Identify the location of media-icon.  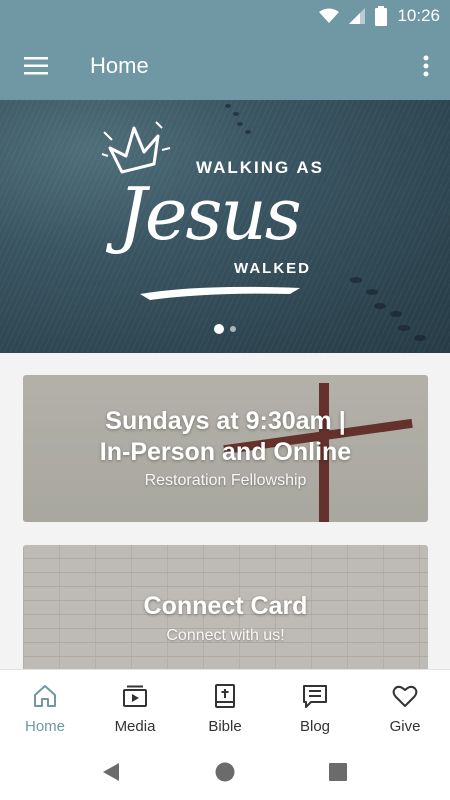
(135, 696).